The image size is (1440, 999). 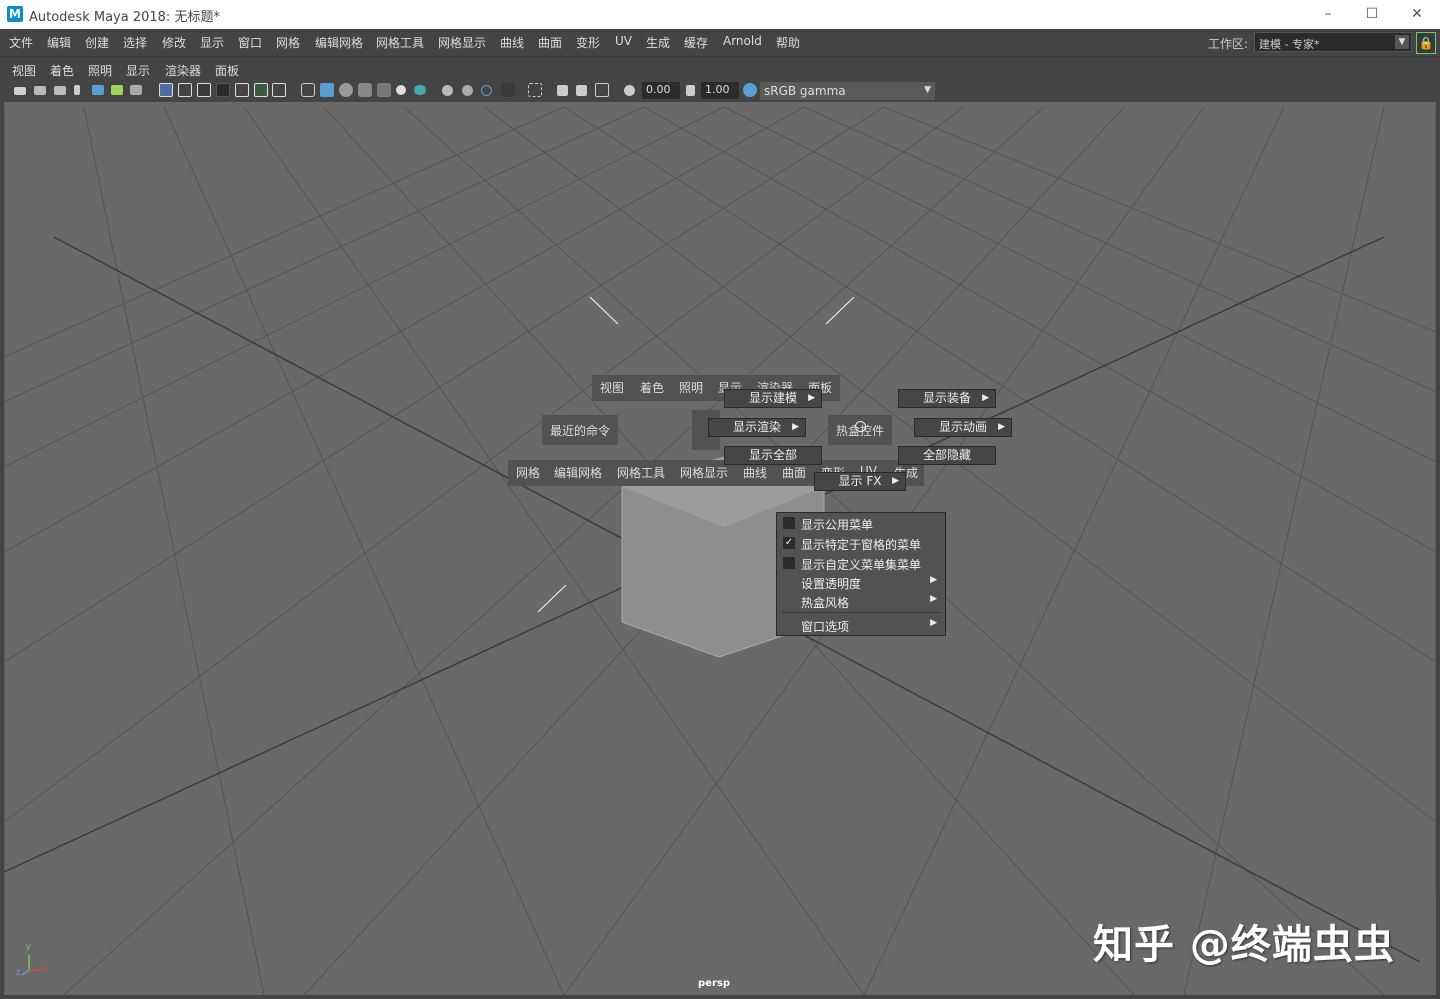 What do you see at coordinates (185, 90) in the screenshot?
I see `film-gate-icon` at bounding box center [185, 90].